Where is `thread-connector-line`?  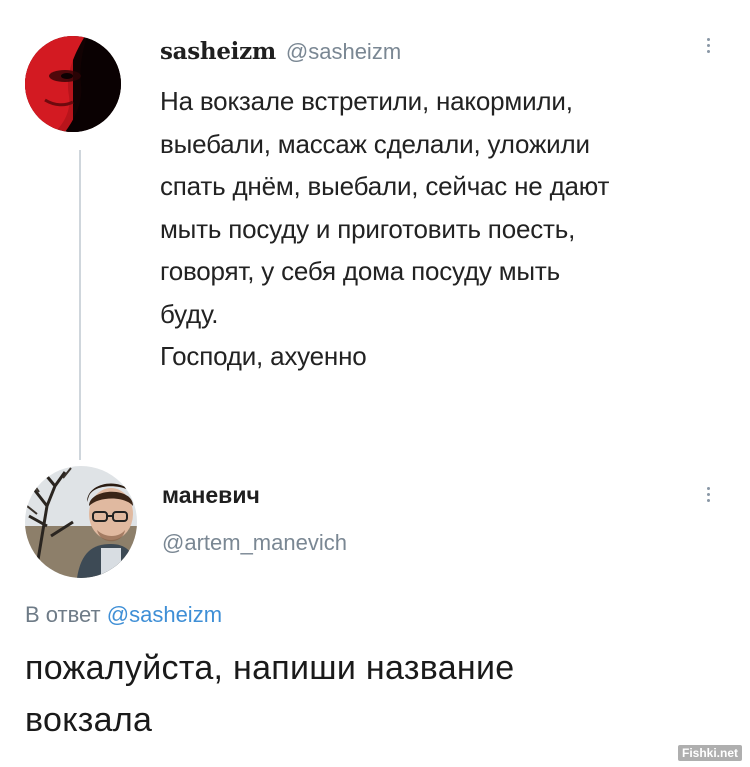 thread-connector-line is located at coordinates (80, 305).